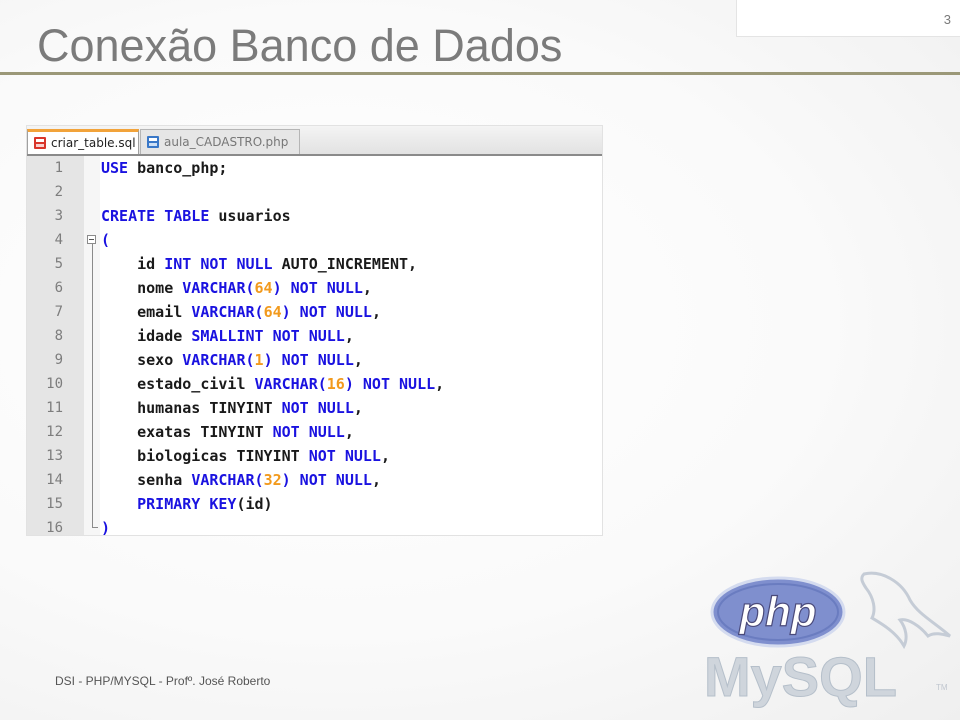 The image size is (960, 720). Describe the element at coordinates (54, 408) in the screenshot. I see `line-number: 11` at that location.